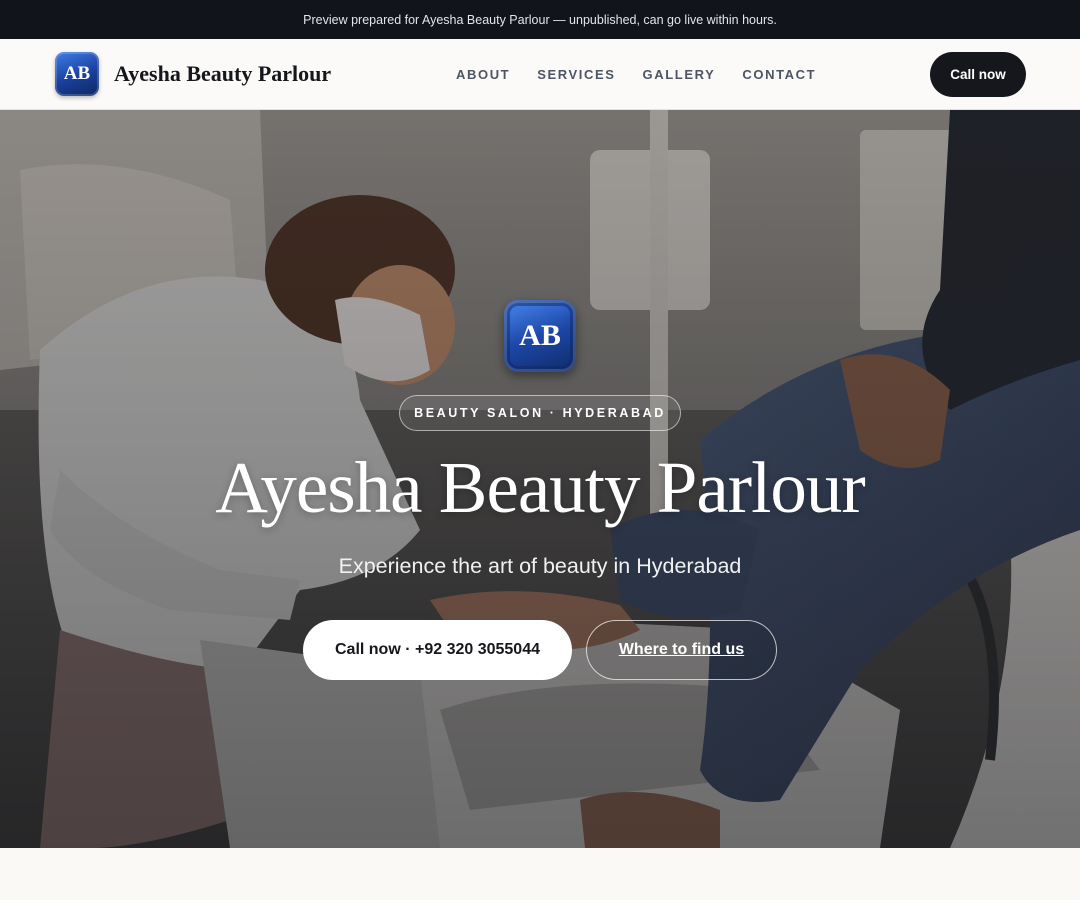 This screenshot has width=1080, height=900. I want to click on nav-services: SERVICES, so click(576, 74).